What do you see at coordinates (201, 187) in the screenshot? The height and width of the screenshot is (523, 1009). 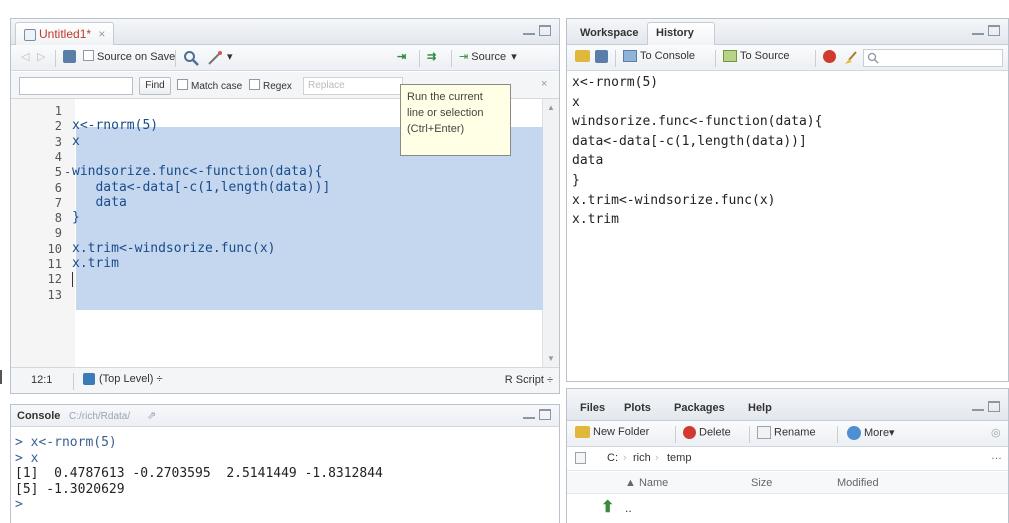 I see `code-line: data<-data[-c(1,length(data))]` at bounding box center [201, 187].